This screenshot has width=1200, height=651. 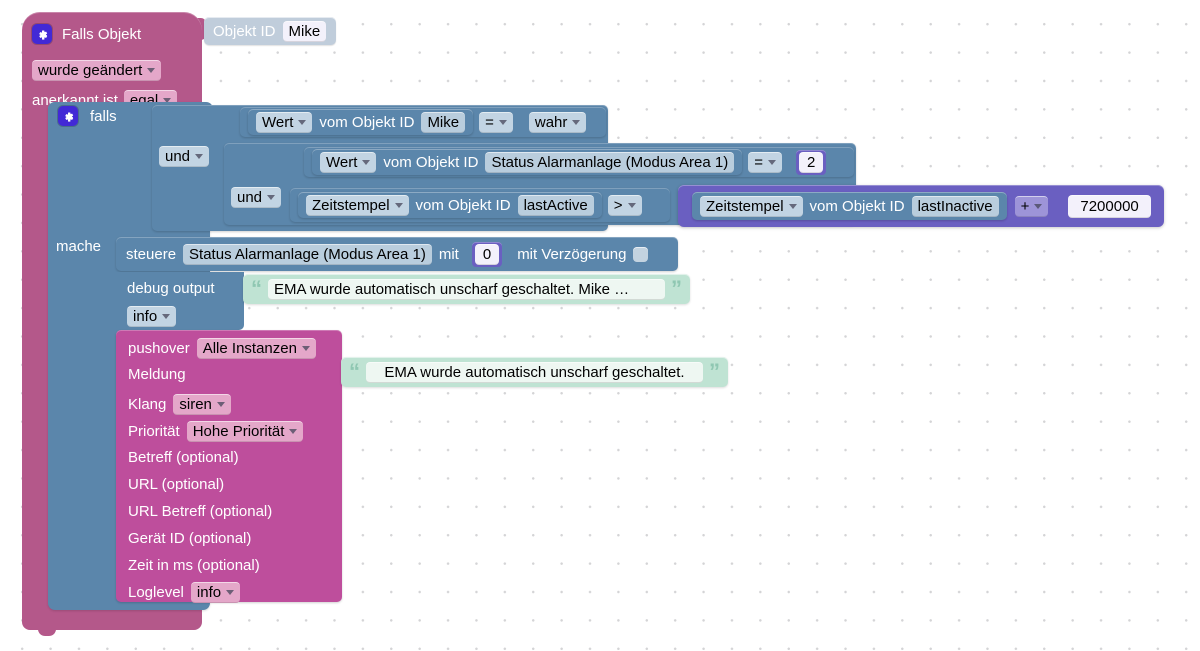 I want to click on operator-value-1: =, so click(x=489, y=122).